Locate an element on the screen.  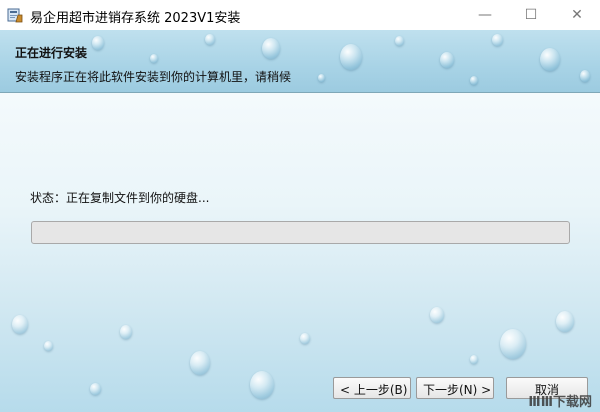
site-watermark: ⅢⅢ下载网 is located at coordinates (560, 402).